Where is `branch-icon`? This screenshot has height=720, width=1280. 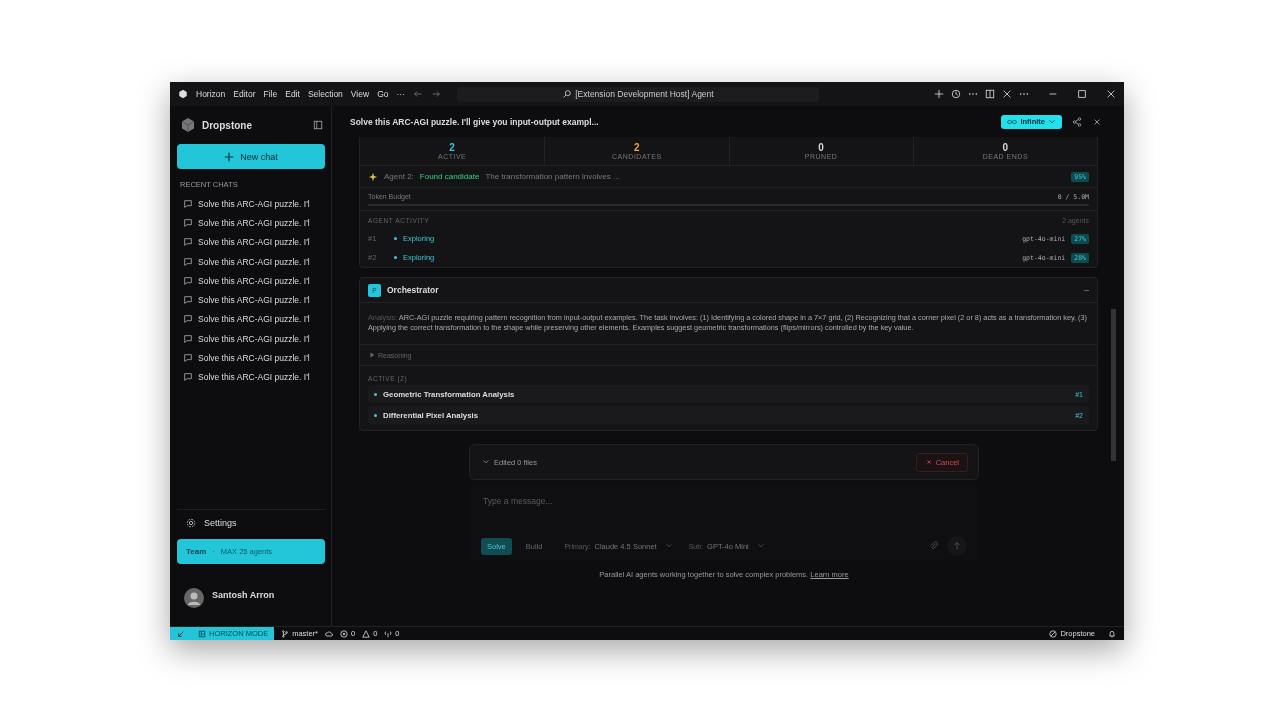
branch-icon is located at coordinates (285, 633).